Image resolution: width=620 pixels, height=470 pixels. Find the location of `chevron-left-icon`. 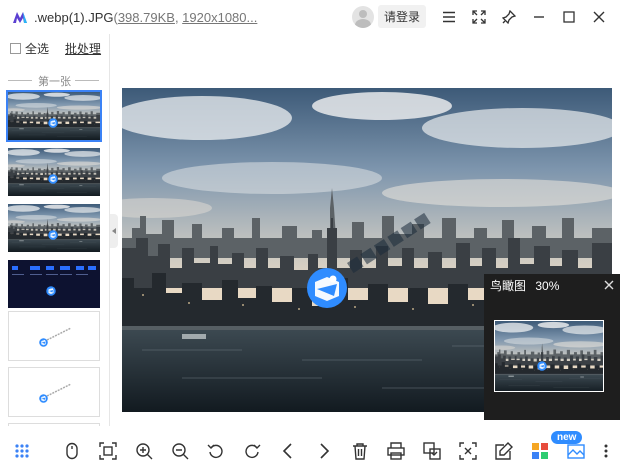

chevron-left-icon is located at coordinates (114, 231).